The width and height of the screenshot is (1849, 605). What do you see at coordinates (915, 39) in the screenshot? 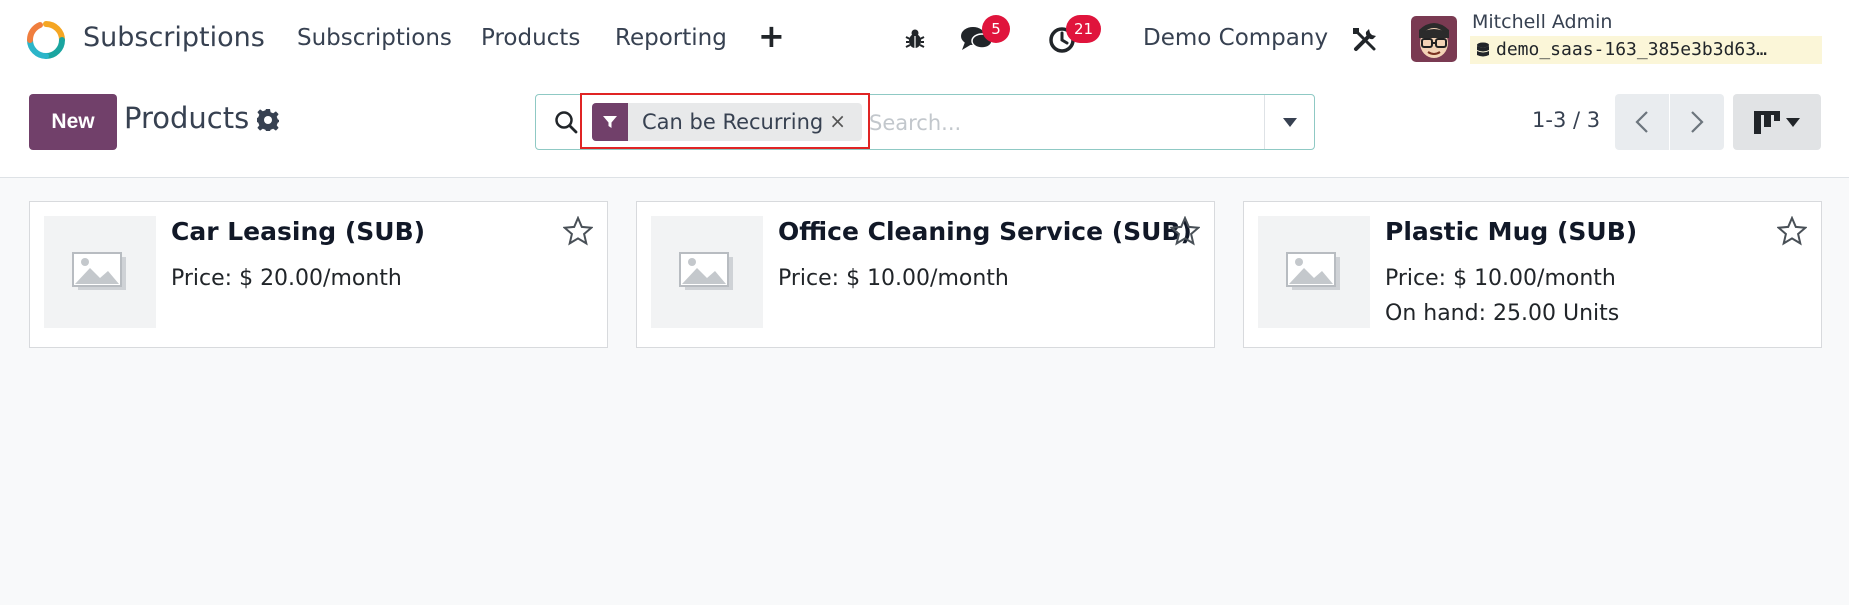
I see `bug-icon` at bounding box center [915, 39].